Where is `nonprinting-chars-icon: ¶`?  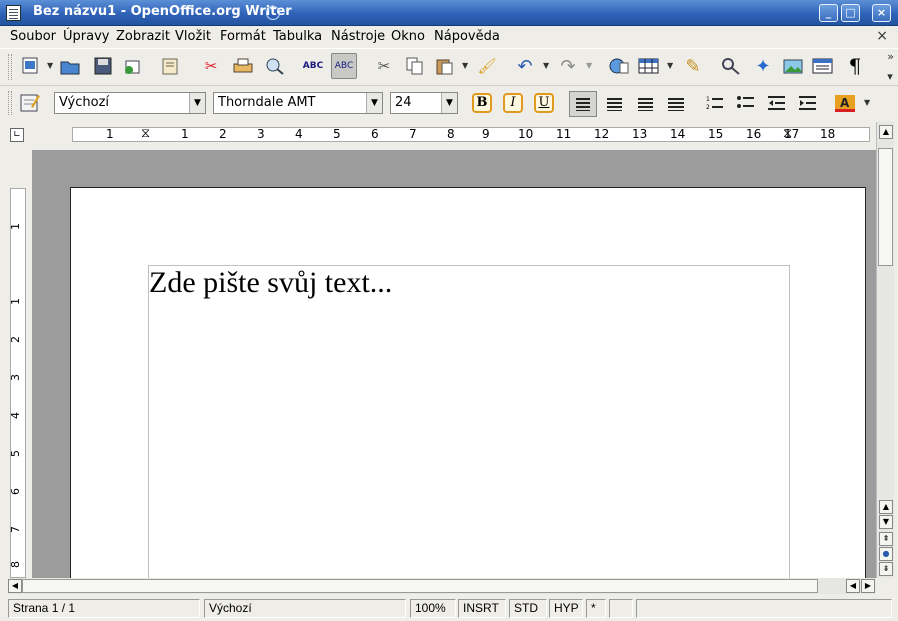
nonprinting-chars-icon: ¶ is located at coordinates (855, 66).